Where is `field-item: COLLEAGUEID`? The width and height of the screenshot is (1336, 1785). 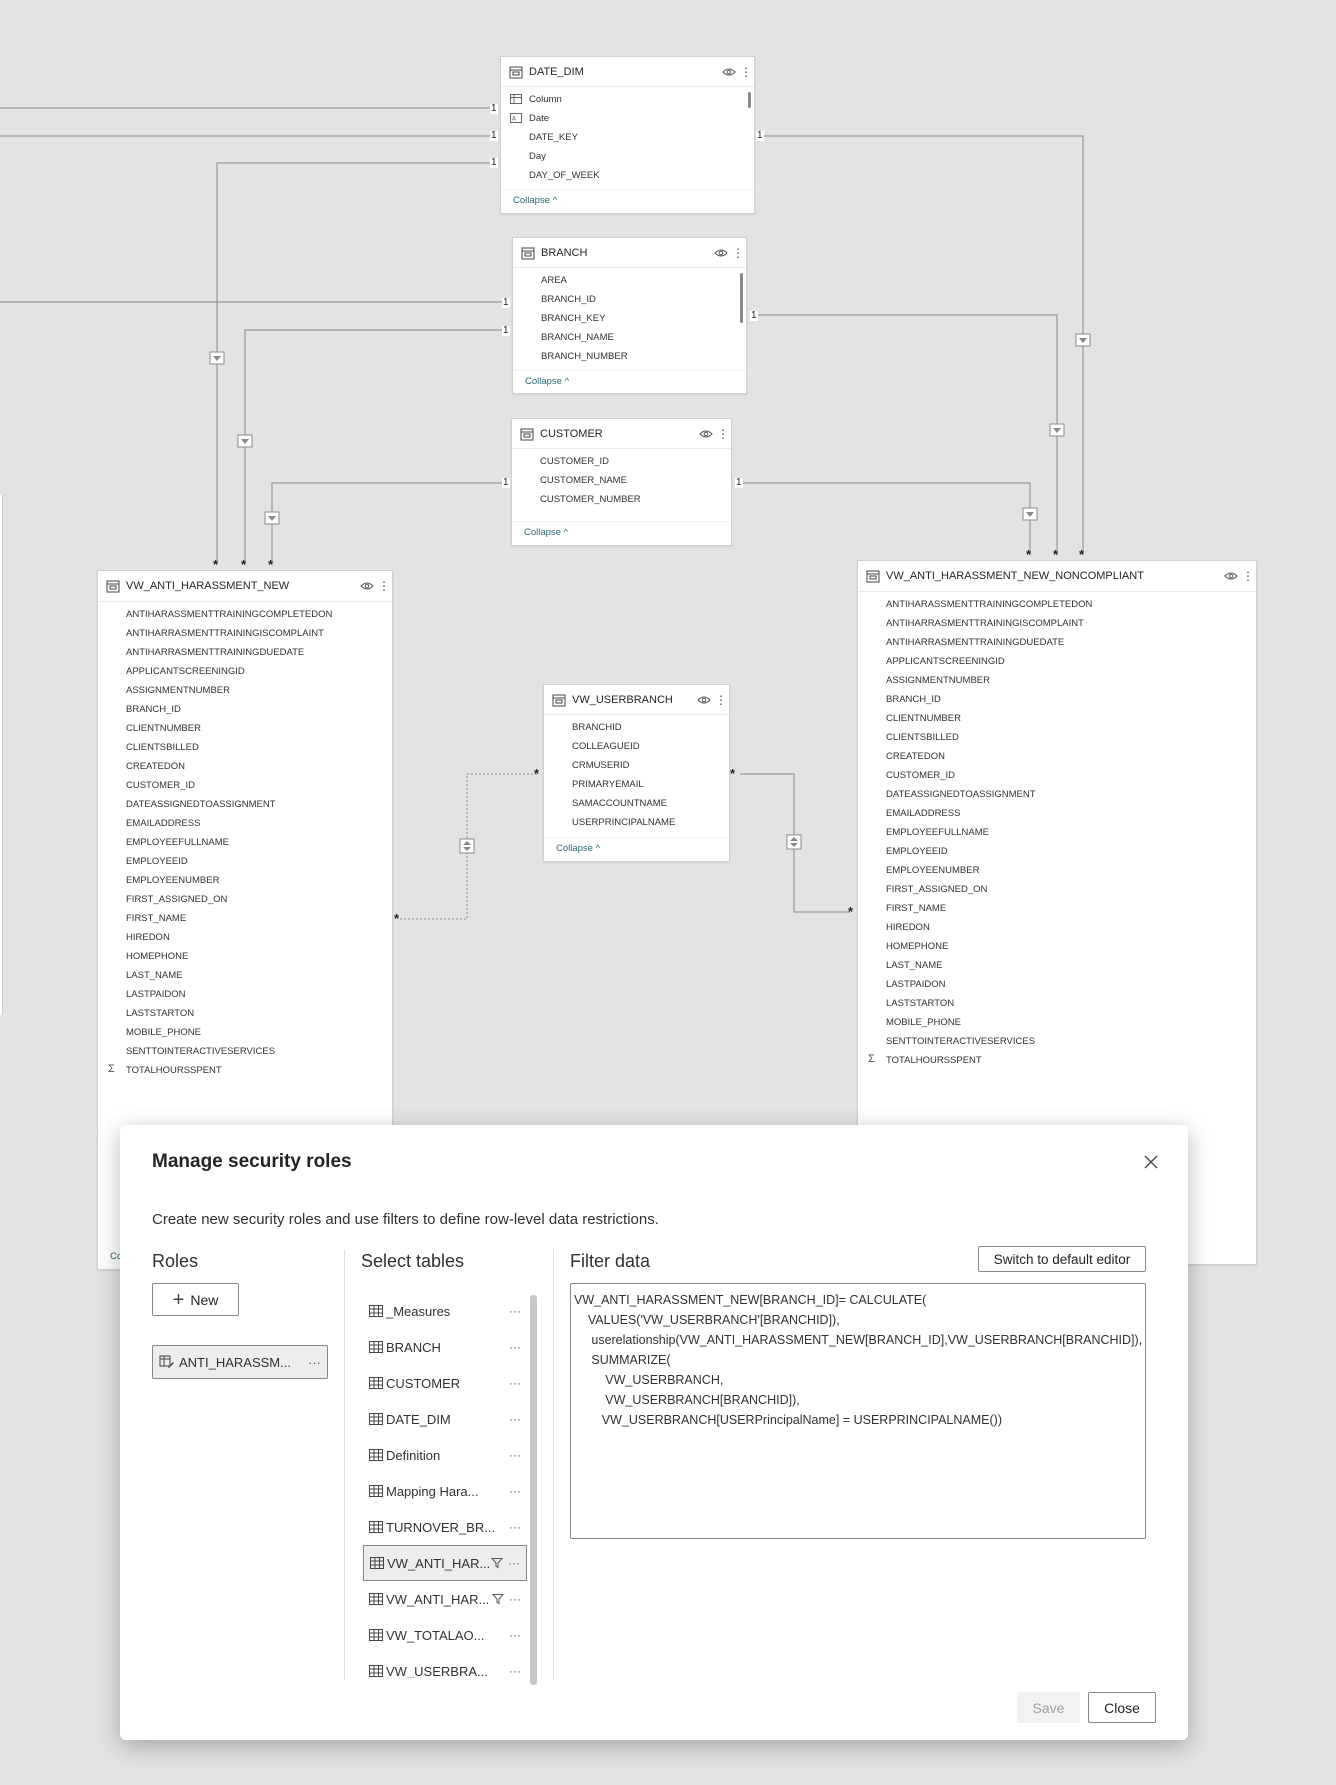
field-item: COLLEAGUEID is located at coordinates (636, 746).